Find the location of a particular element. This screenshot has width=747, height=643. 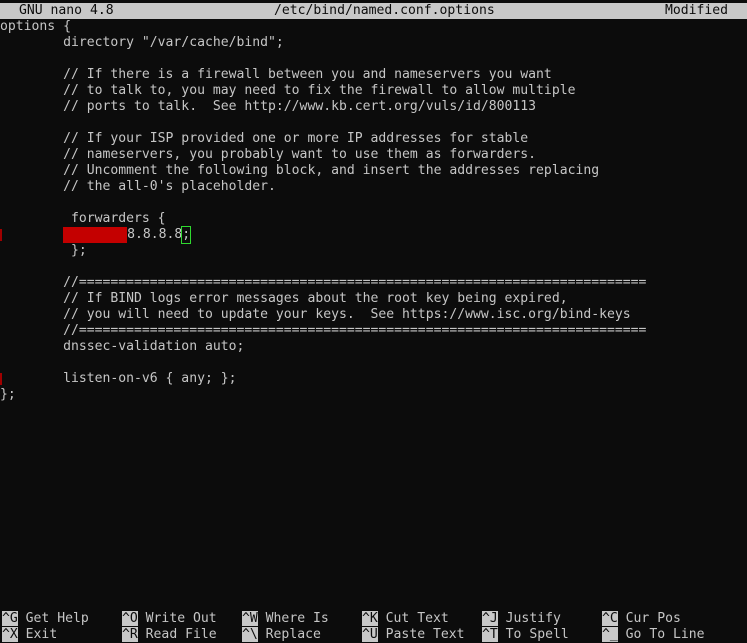

code-line: listen-on-v6 { any; }; is located at coordinates (118, 379).